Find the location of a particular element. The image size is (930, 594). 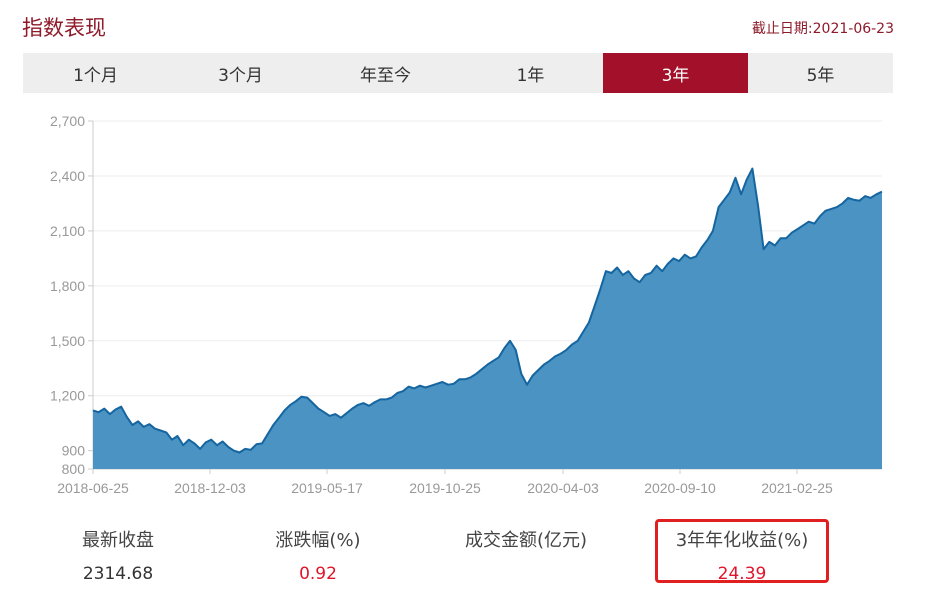

x-tick-label: 2020-04-03 is located at coordinates (563, 488).